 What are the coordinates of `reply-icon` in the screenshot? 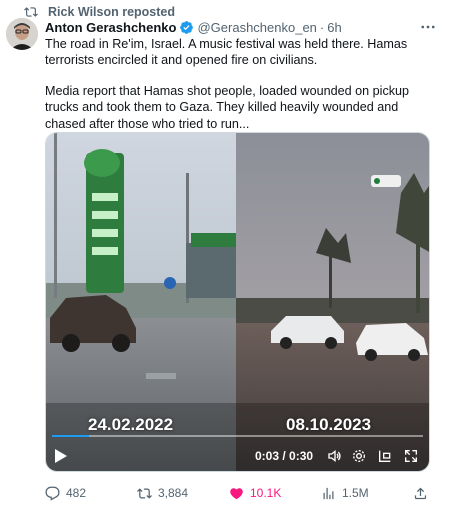 It's located at (52, 493).